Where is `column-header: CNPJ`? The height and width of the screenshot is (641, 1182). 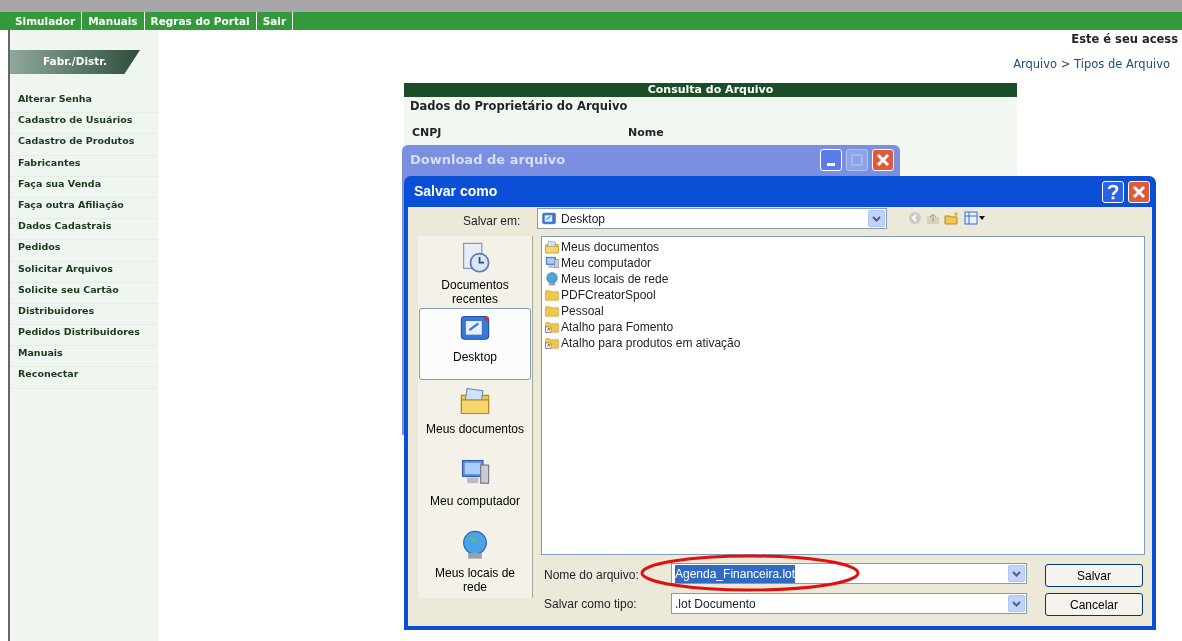 column-header: CNPJ is located at coordinates (427, 133).